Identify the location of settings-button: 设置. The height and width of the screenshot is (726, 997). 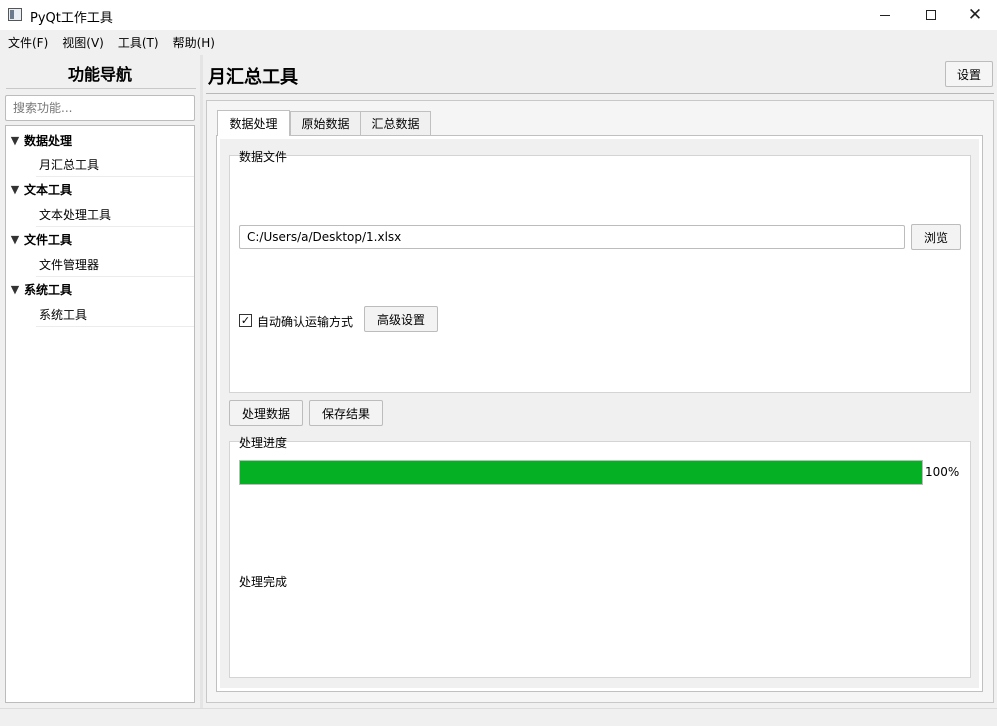
(969, 74).